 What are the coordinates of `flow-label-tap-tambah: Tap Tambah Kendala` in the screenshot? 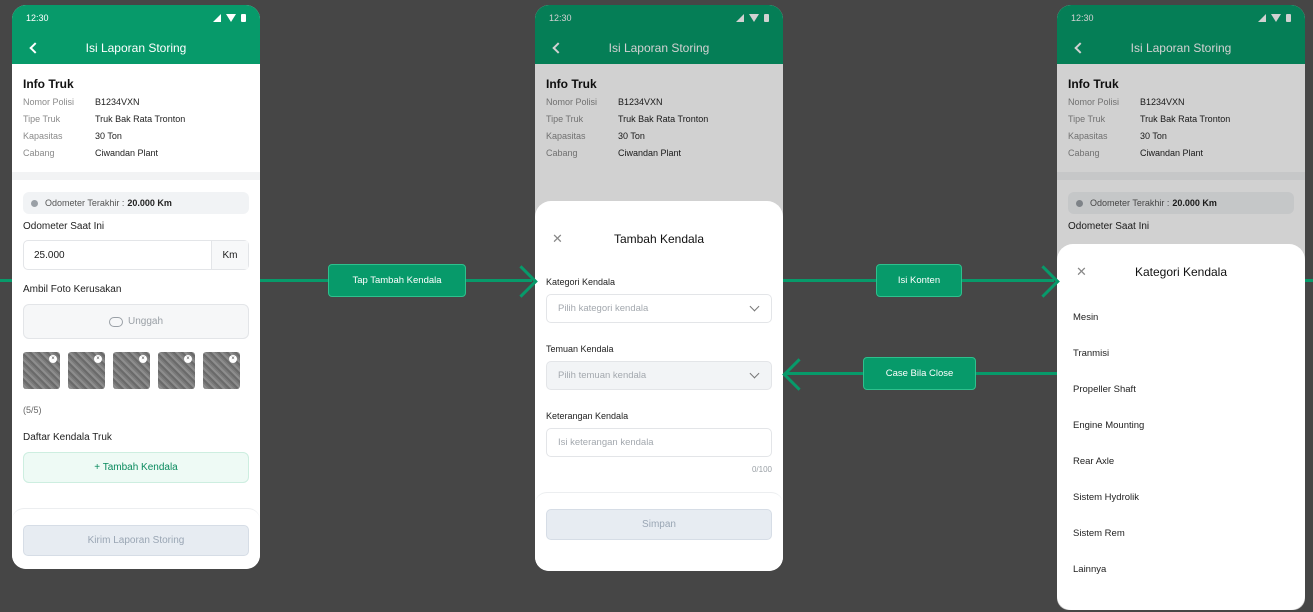 It's located at (397, 280).